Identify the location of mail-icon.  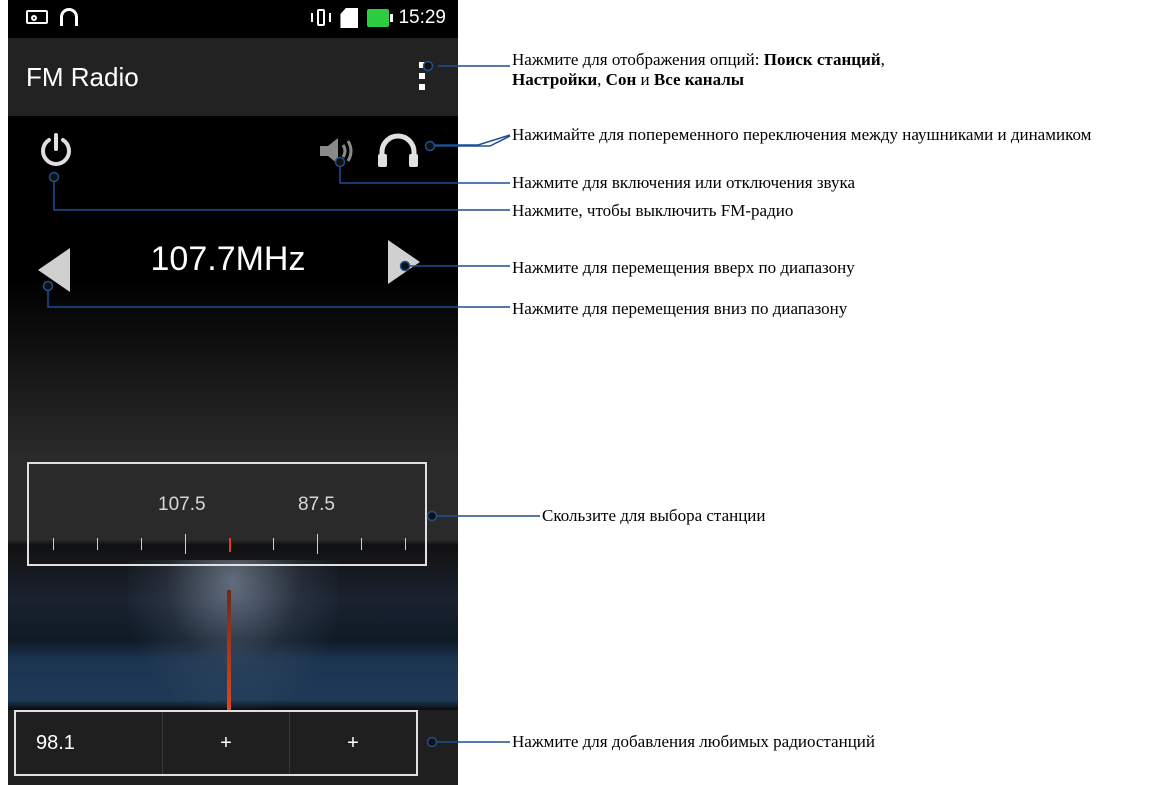
(37, 17).